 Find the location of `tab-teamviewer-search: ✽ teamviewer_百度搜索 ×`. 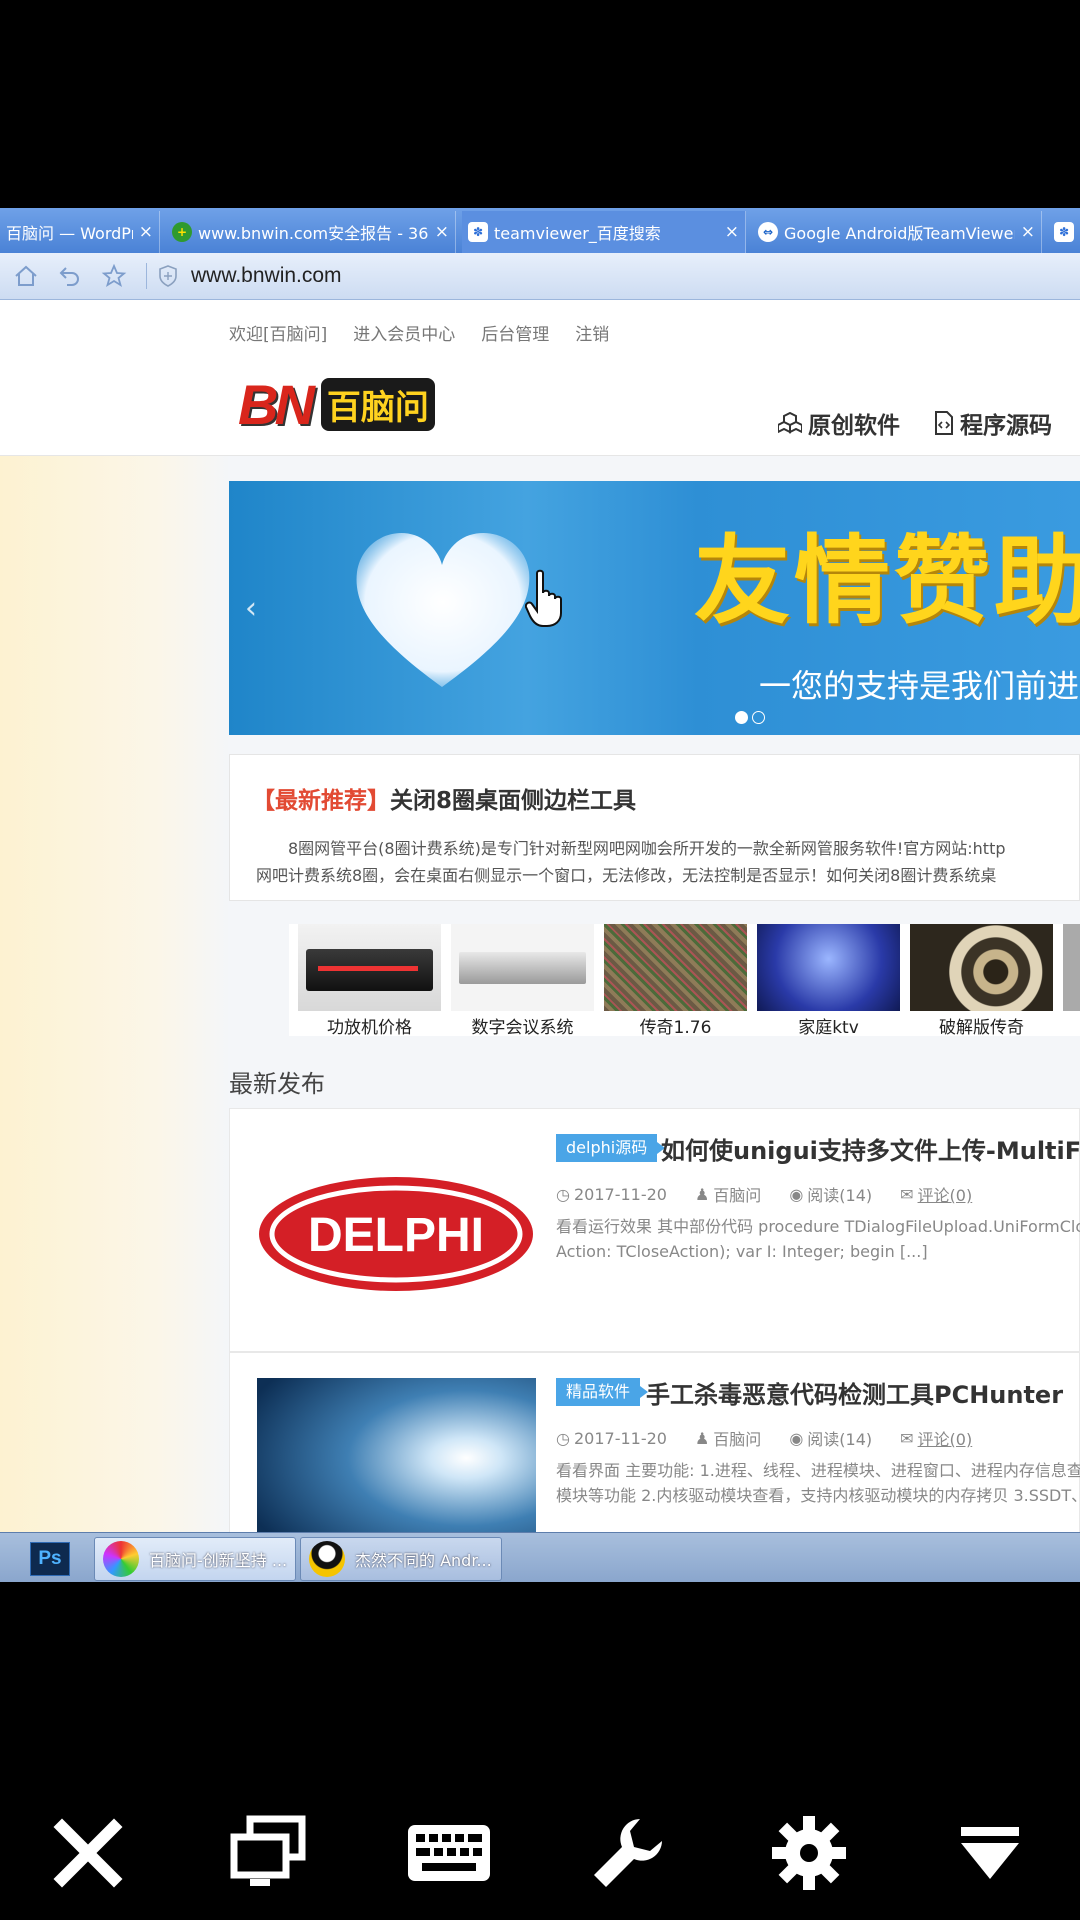

tab-teamviewer-search: ✽ teamviewer_百度搜索 × is located at coordinates (604, 232).